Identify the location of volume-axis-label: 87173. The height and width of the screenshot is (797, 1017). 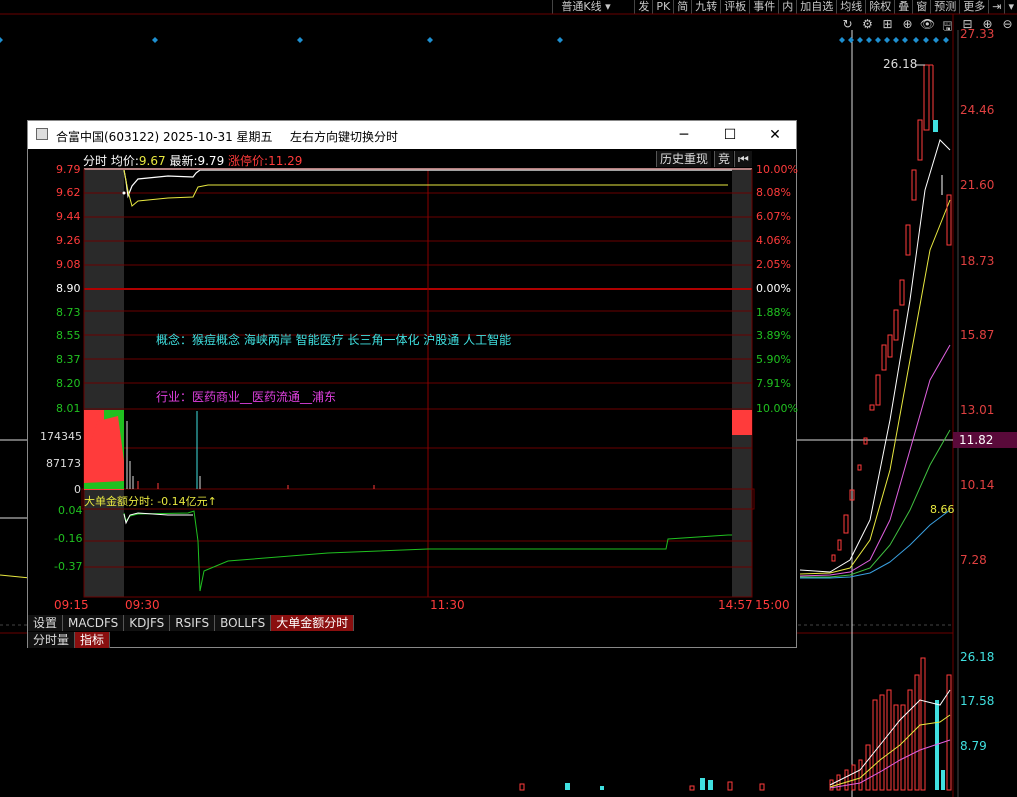
(63, 463).